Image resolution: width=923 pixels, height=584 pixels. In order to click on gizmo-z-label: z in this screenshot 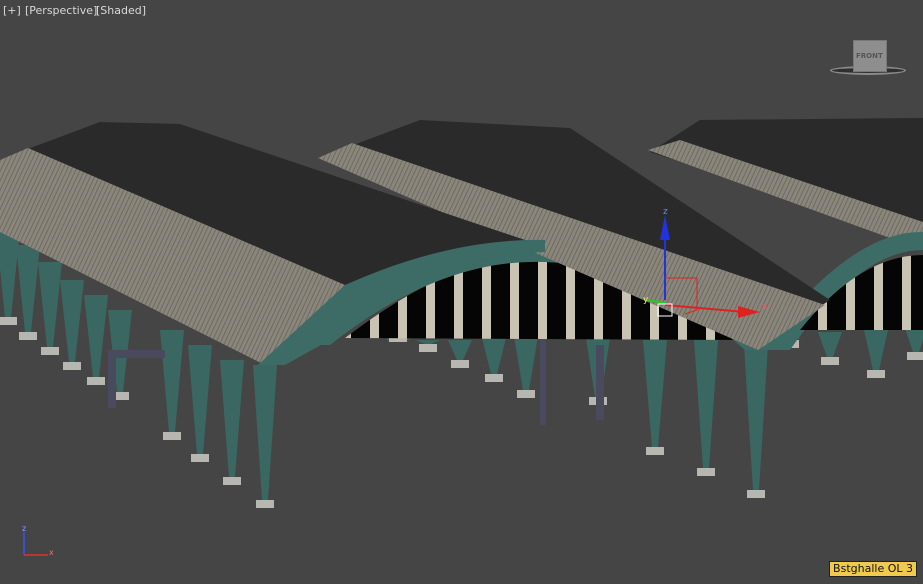, I will do `click(665, 212)`.